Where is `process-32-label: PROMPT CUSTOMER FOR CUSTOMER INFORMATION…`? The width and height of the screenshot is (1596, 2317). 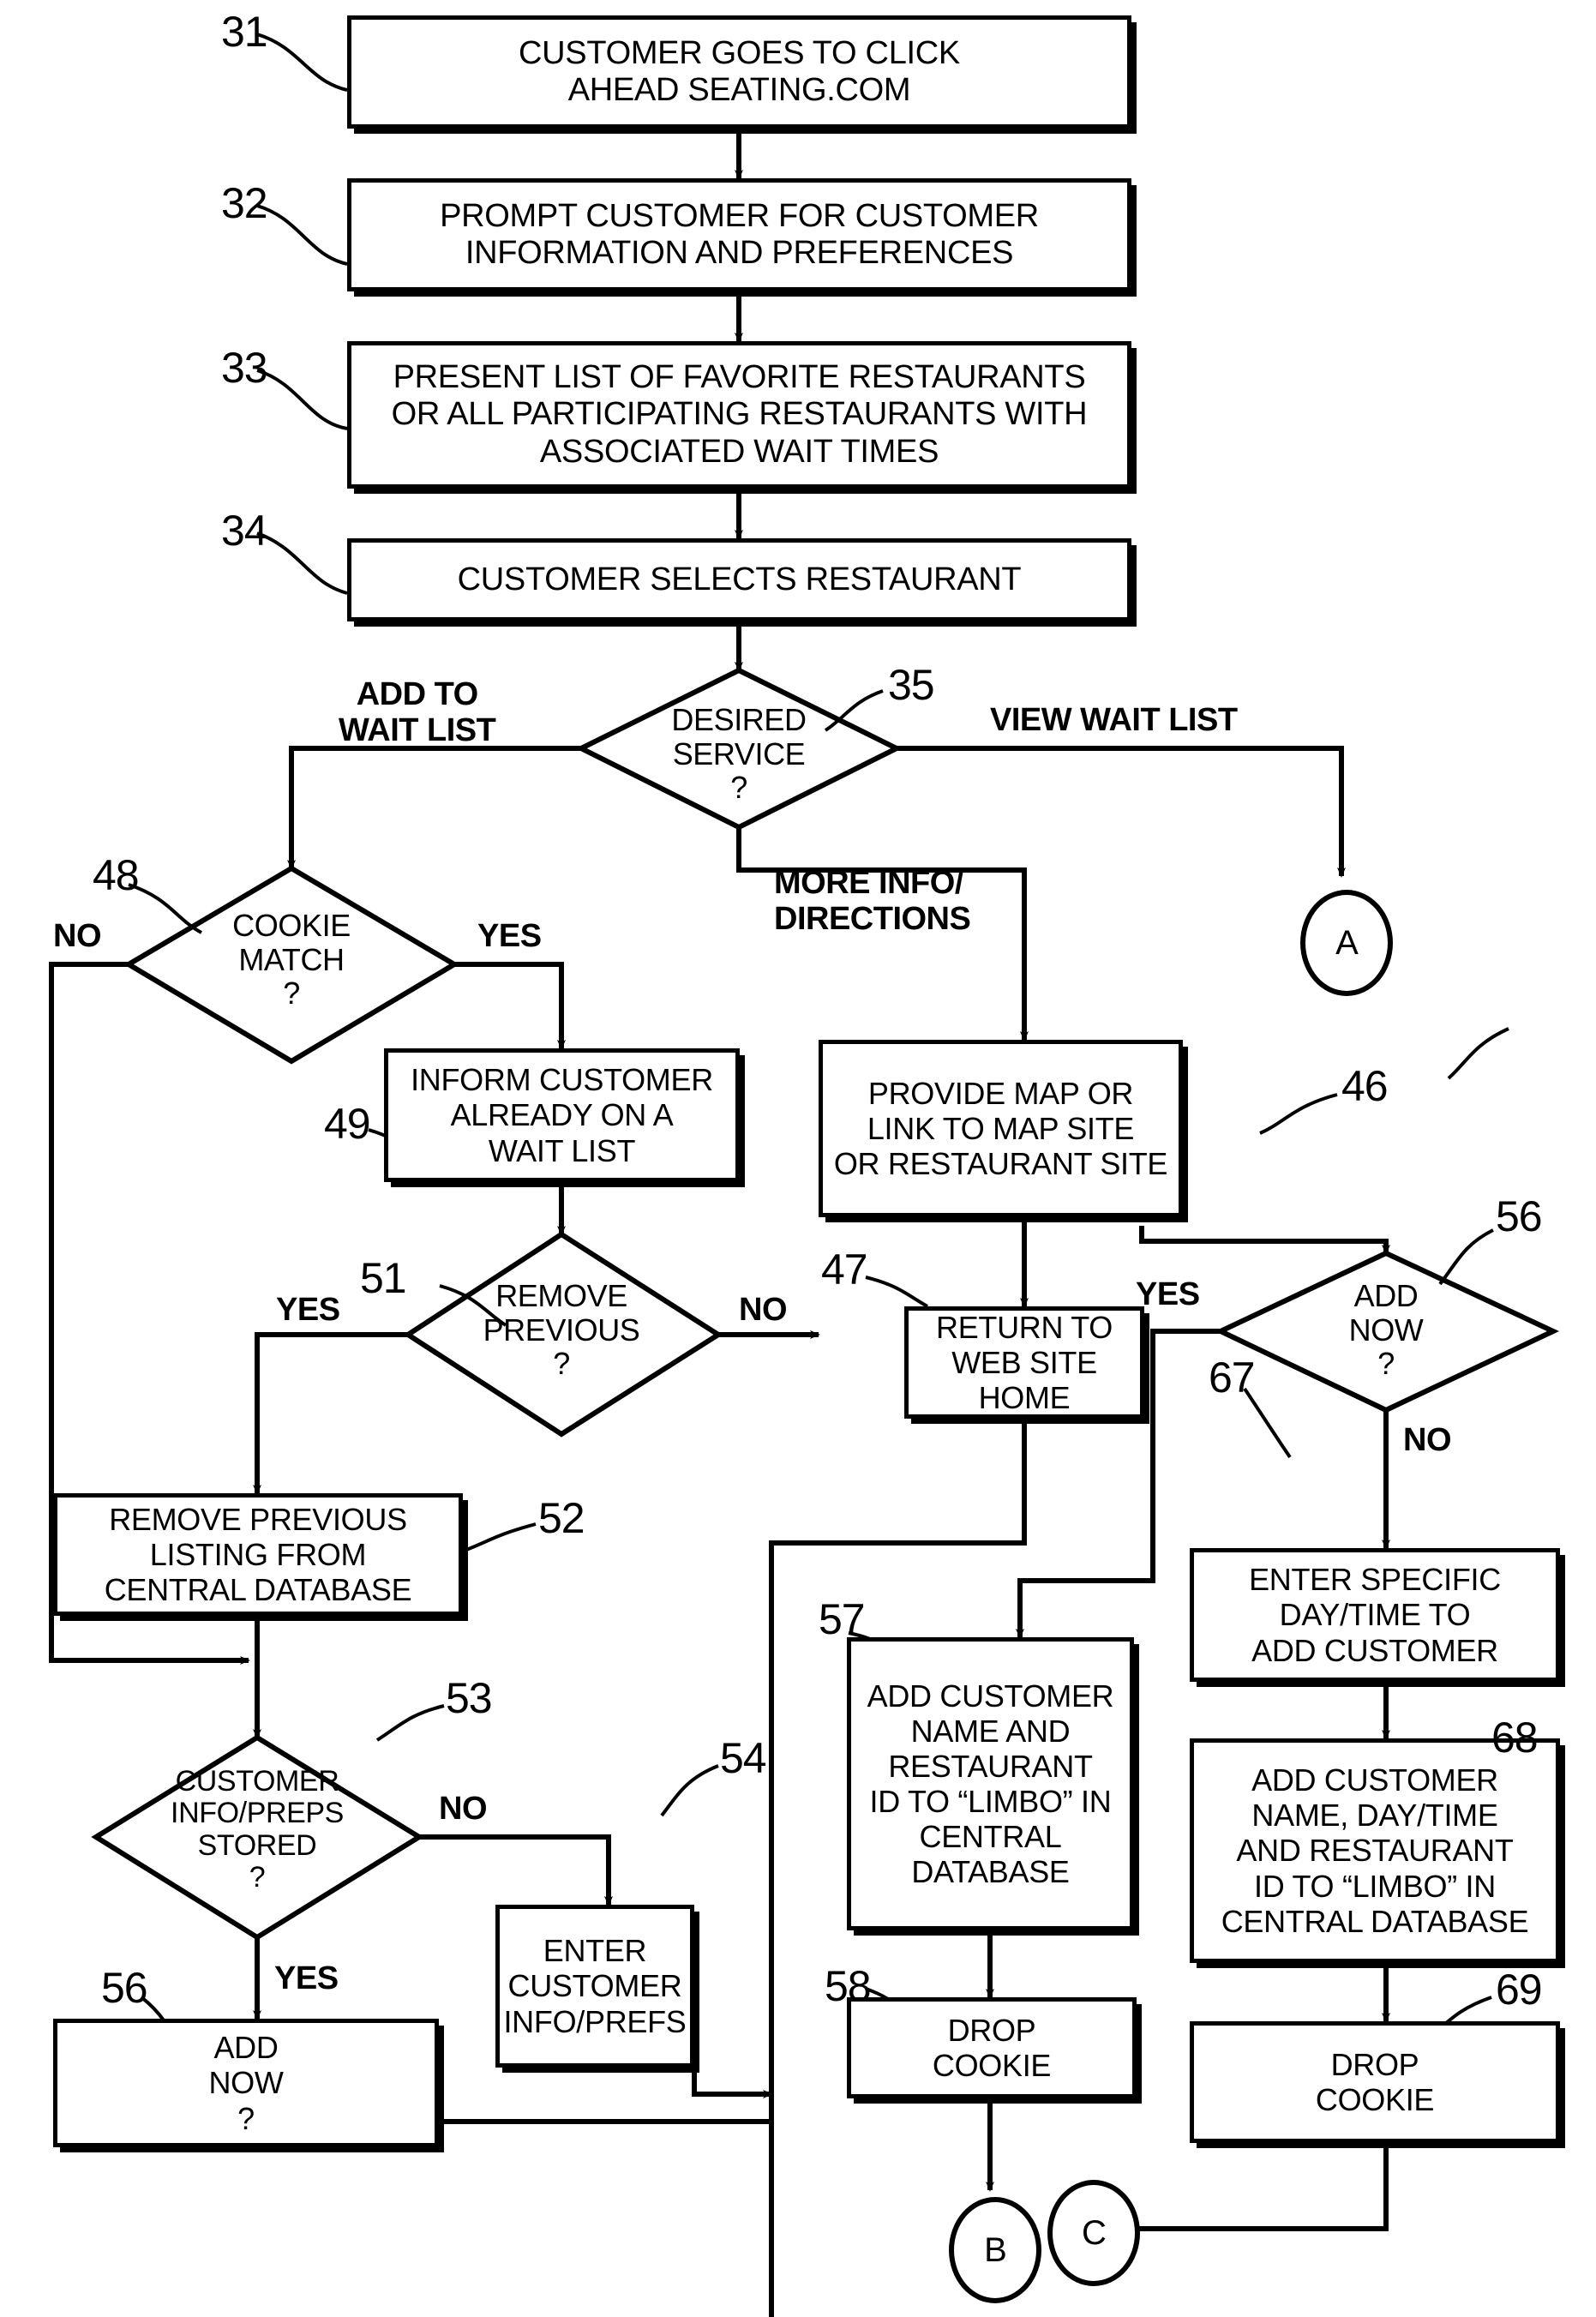 process-32-label: PROMPT CUSTOMER FOR CUSTOMER INFORMATION… is located at coordinates (739, 234).